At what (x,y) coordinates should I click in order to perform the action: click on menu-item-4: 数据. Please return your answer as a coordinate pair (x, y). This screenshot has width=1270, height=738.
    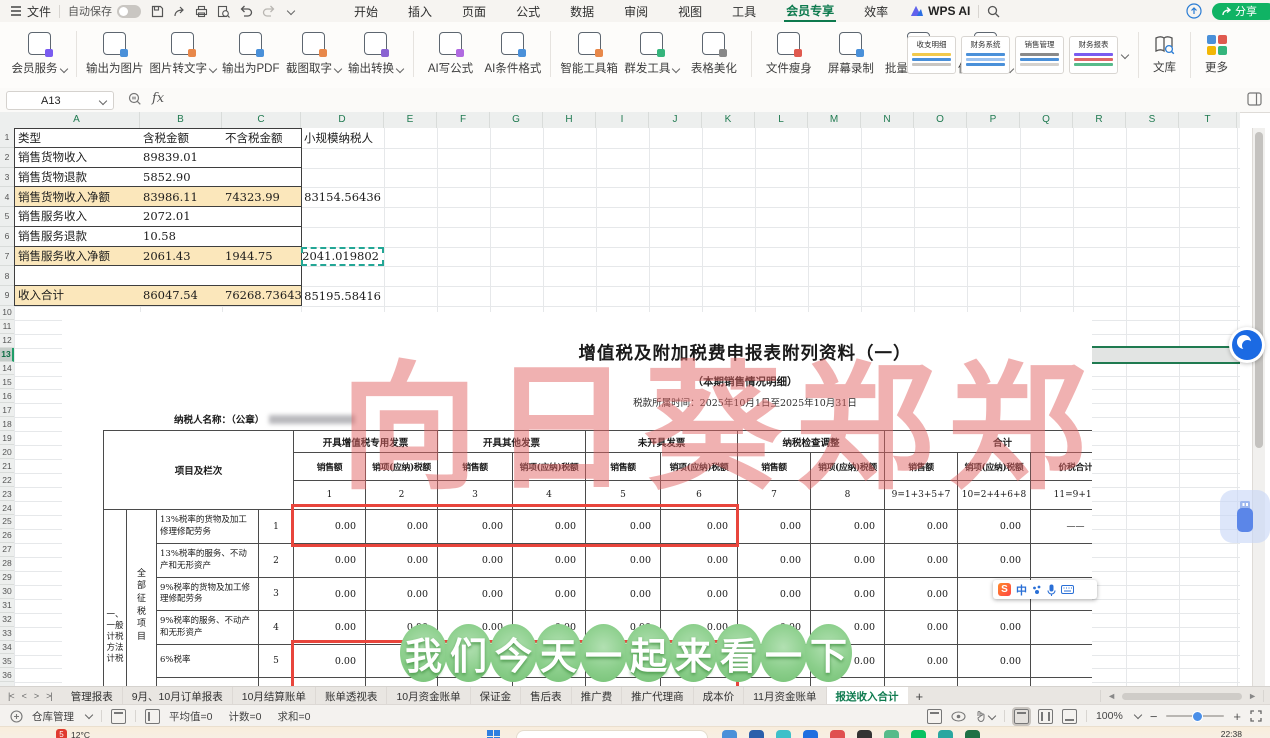
    Looking at the image, I should click on (582, 11).